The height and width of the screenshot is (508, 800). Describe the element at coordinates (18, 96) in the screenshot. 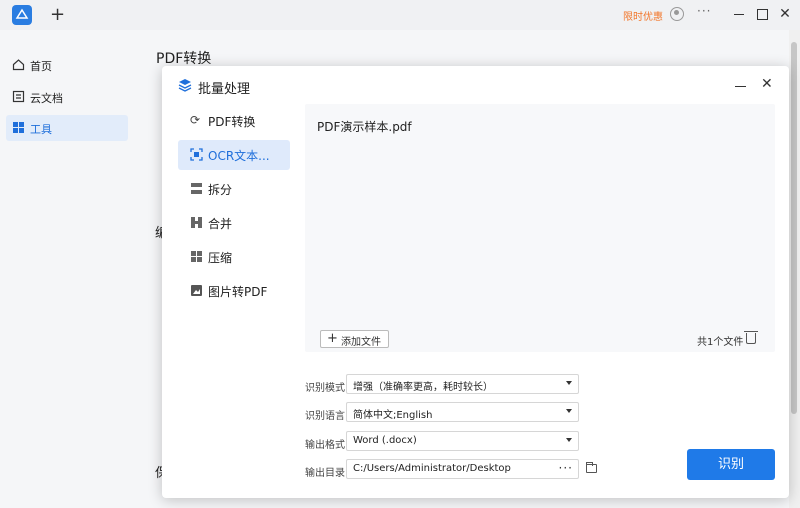

I see `cloud-doc-icon` at that location.